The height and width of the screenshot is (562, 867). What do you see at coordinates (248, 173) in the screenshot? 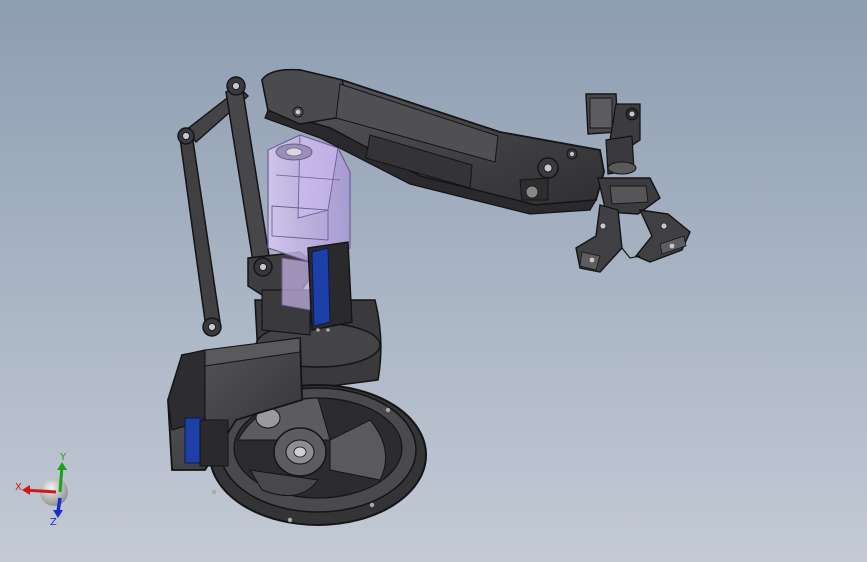
I see `front-link` at bounding box center [248, 173].